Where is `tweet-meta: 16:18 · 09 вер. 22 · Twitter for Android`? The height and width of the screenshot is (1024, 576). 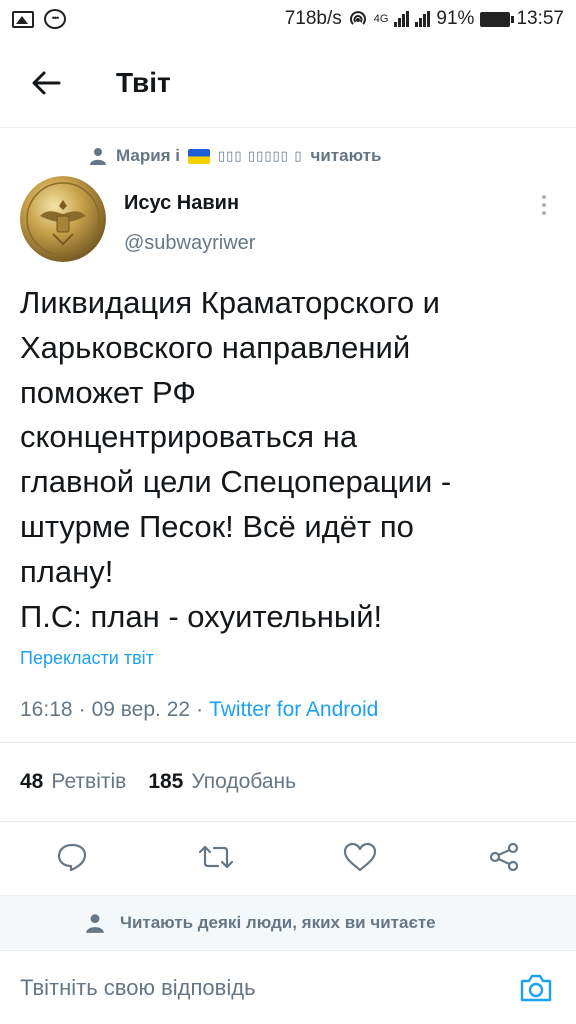
tweet-meta: 16:18 · 09 вер. 22 · Twitter for Android is located at coordinates (199, 710).